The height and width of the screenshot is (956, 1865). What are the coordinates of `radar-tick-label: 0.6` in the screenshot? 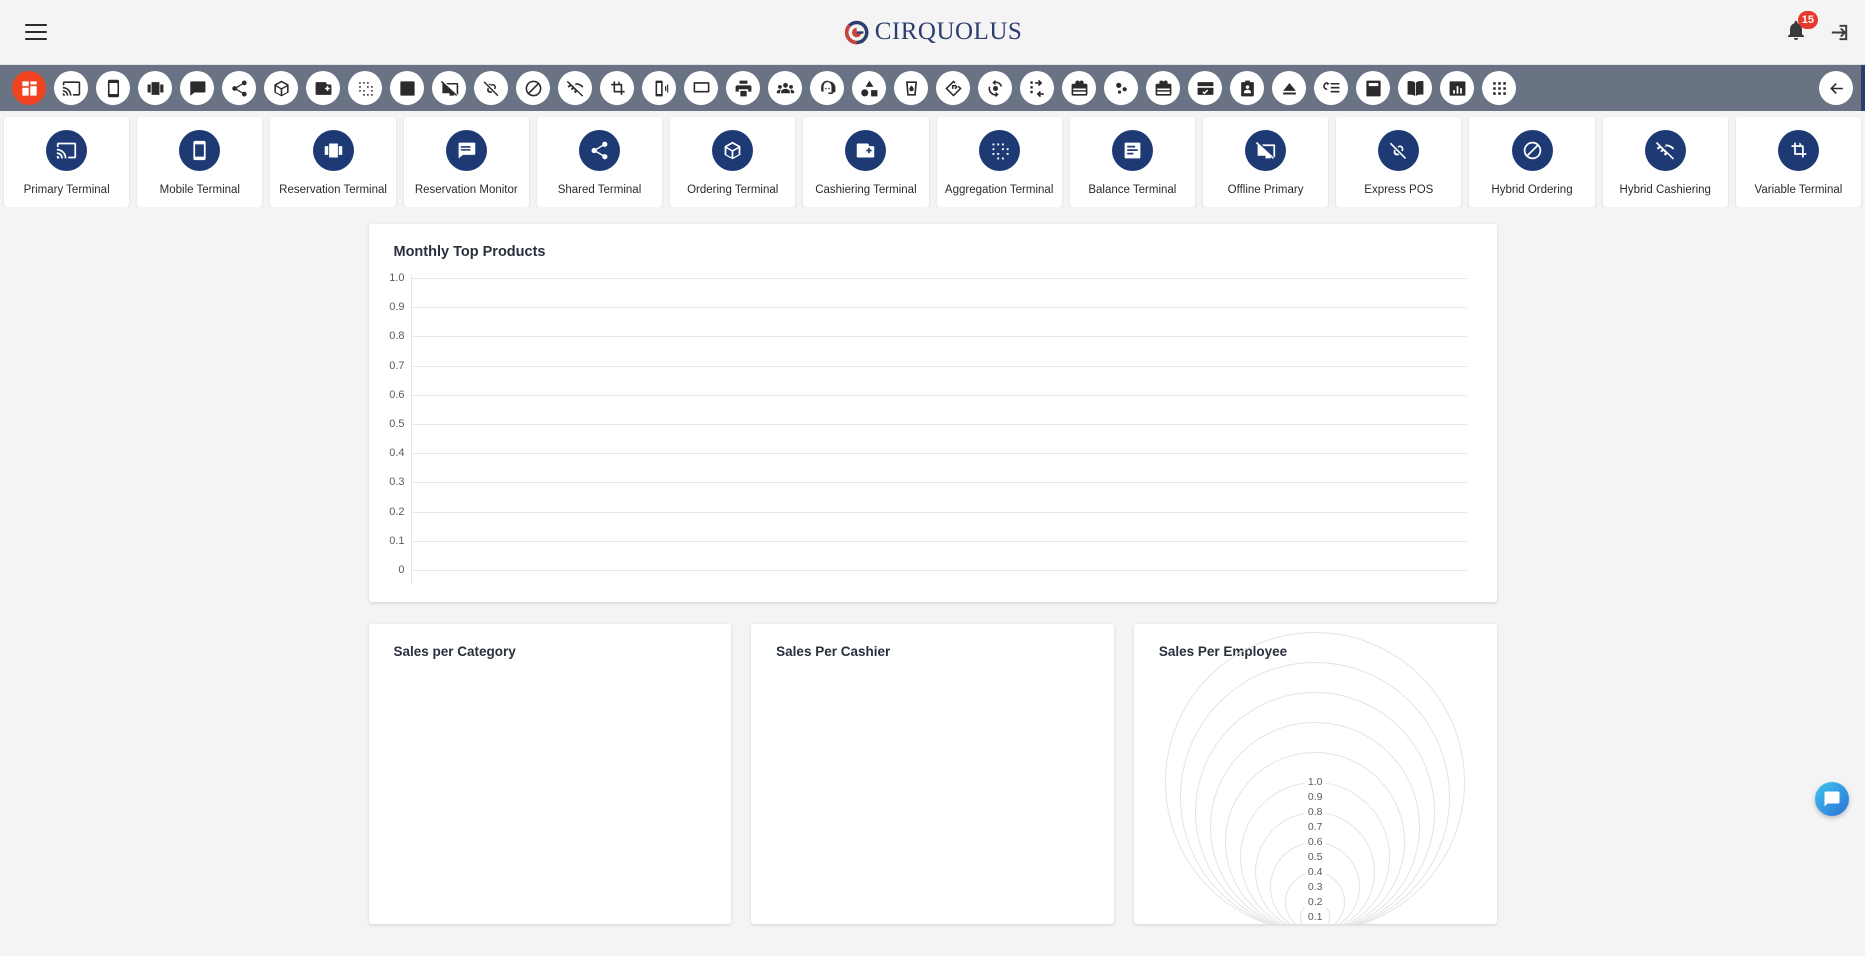 It's located at (1315, 842).